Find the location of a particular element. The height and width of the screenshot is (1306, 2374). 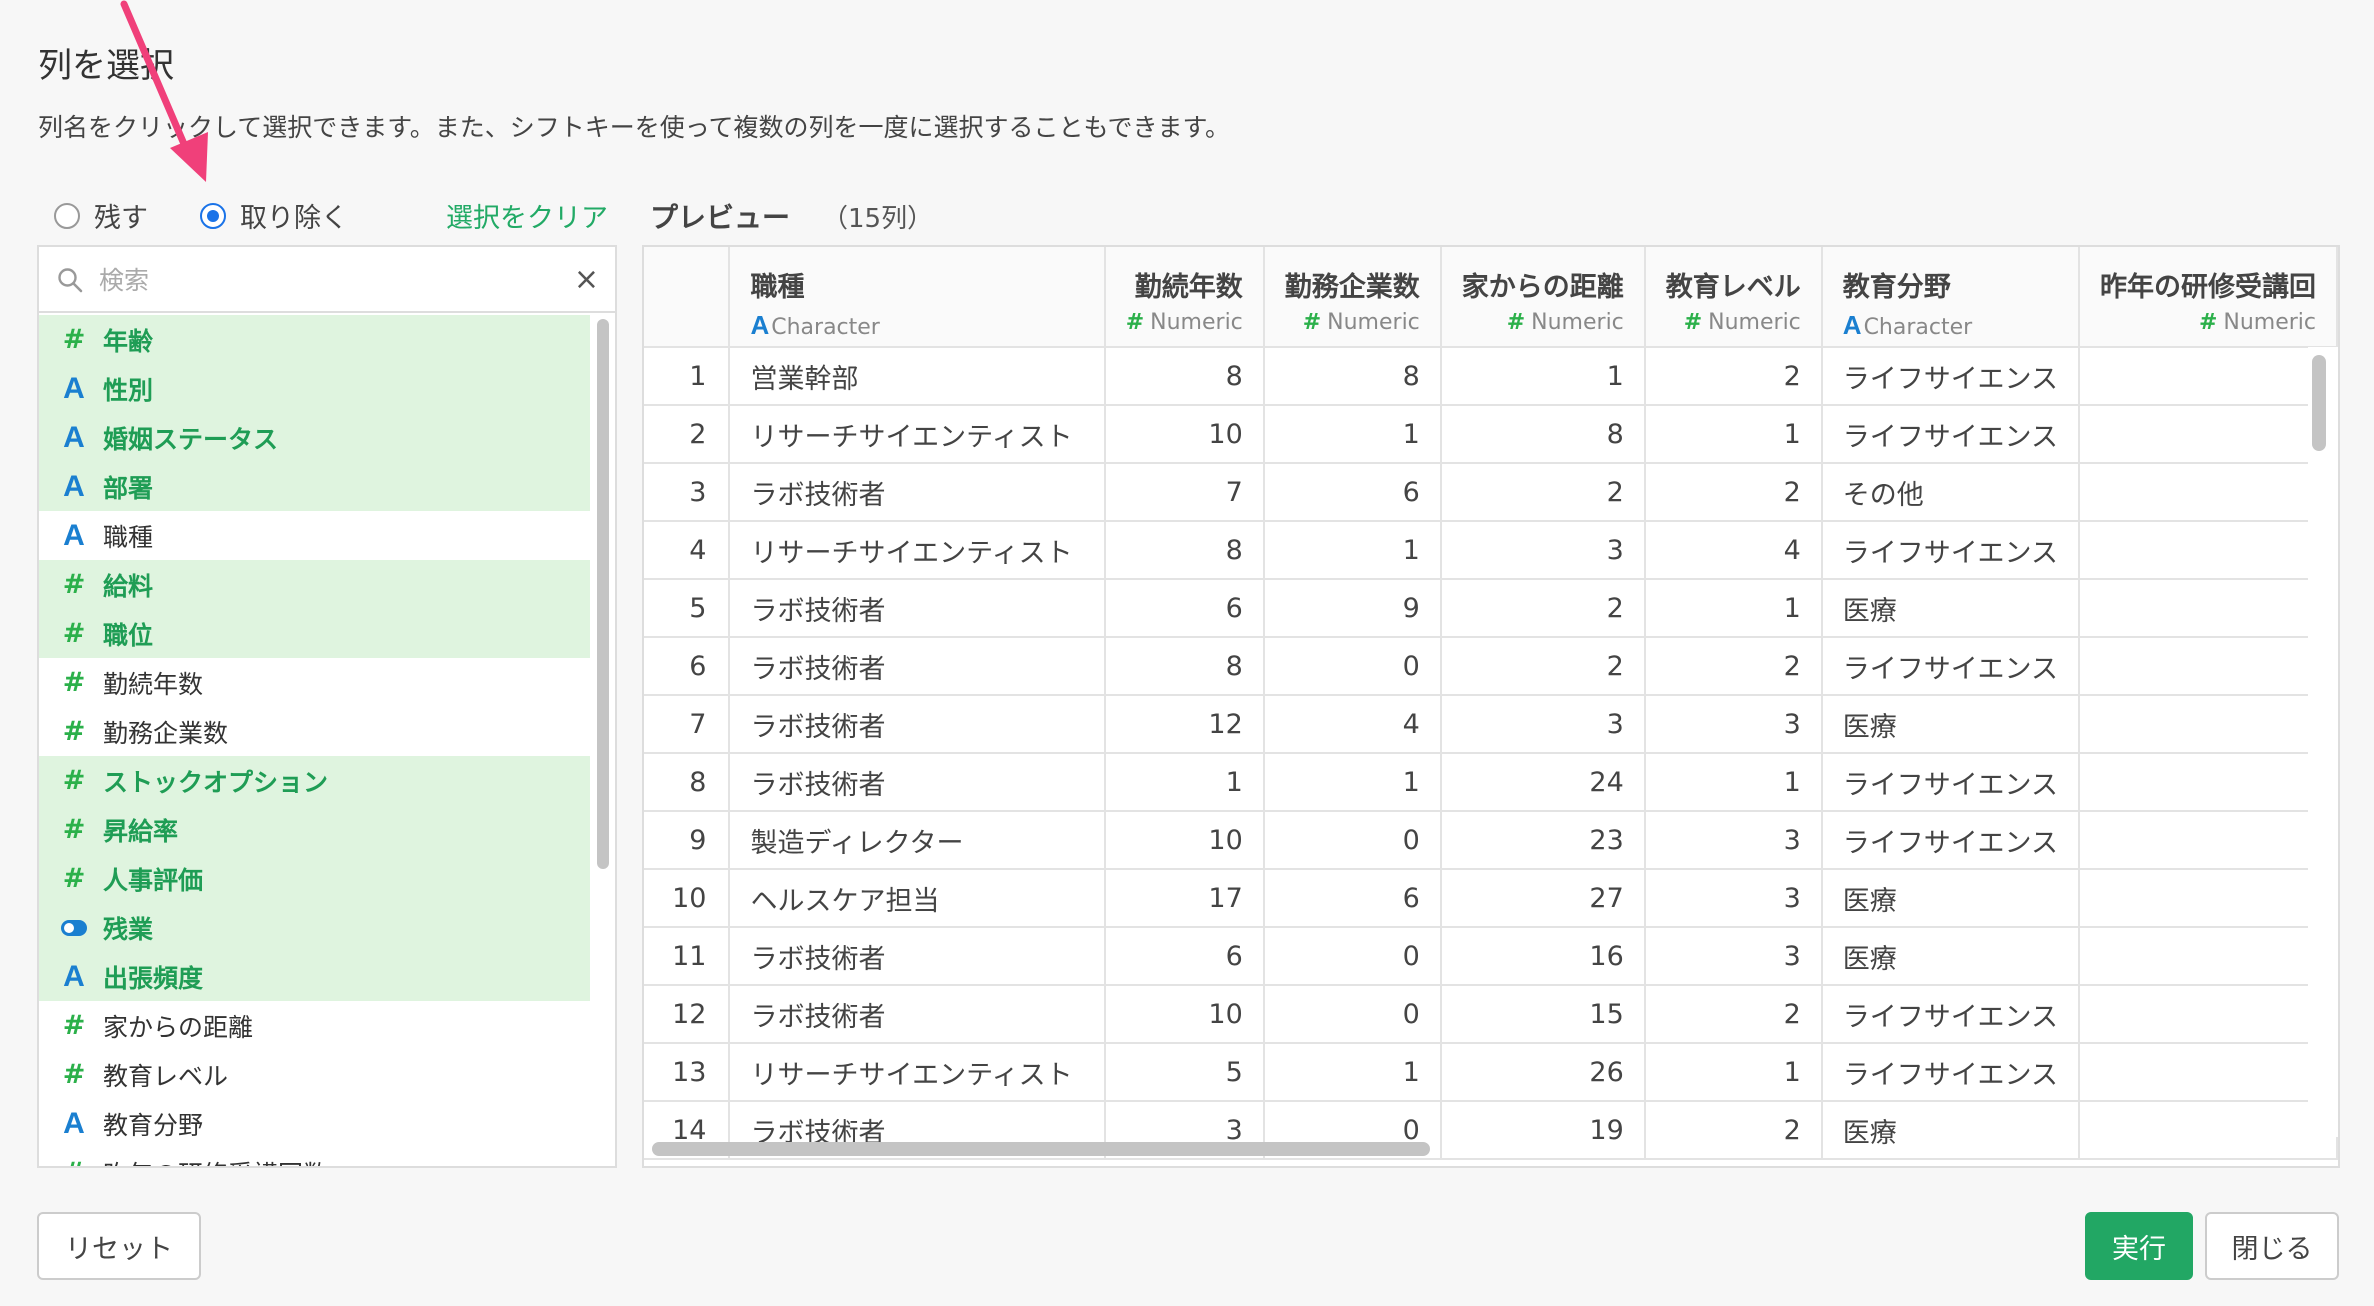

column-header: 勤務企業数 # Numeric is located at coordinates (1352, 297).